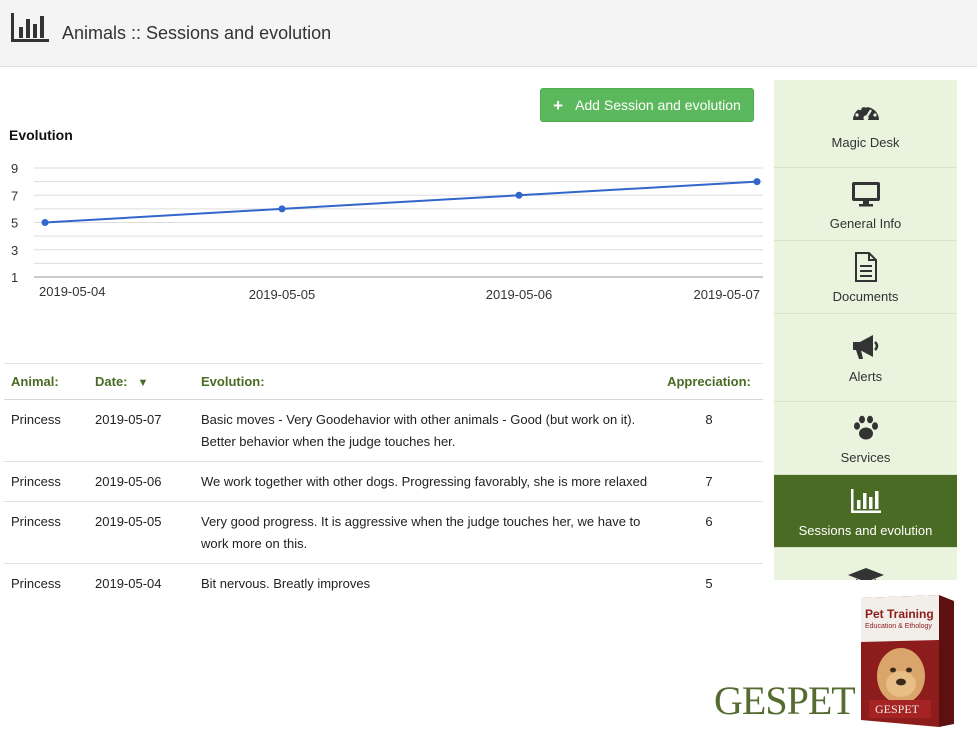 This screenshot has height=742, width=977. I want to click on x-tick-label: 2019-05-04, so click(72, 291).